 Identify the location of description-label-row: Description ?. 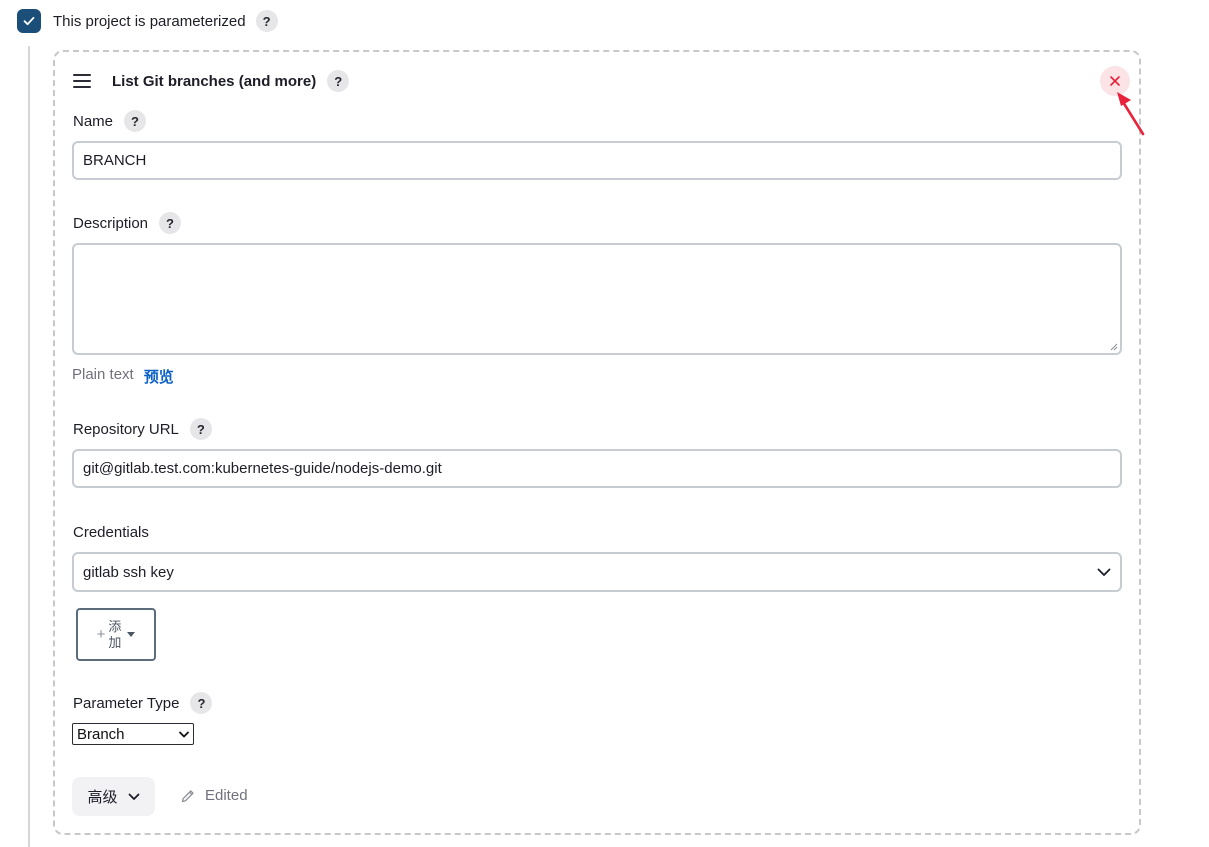
(127, 223).